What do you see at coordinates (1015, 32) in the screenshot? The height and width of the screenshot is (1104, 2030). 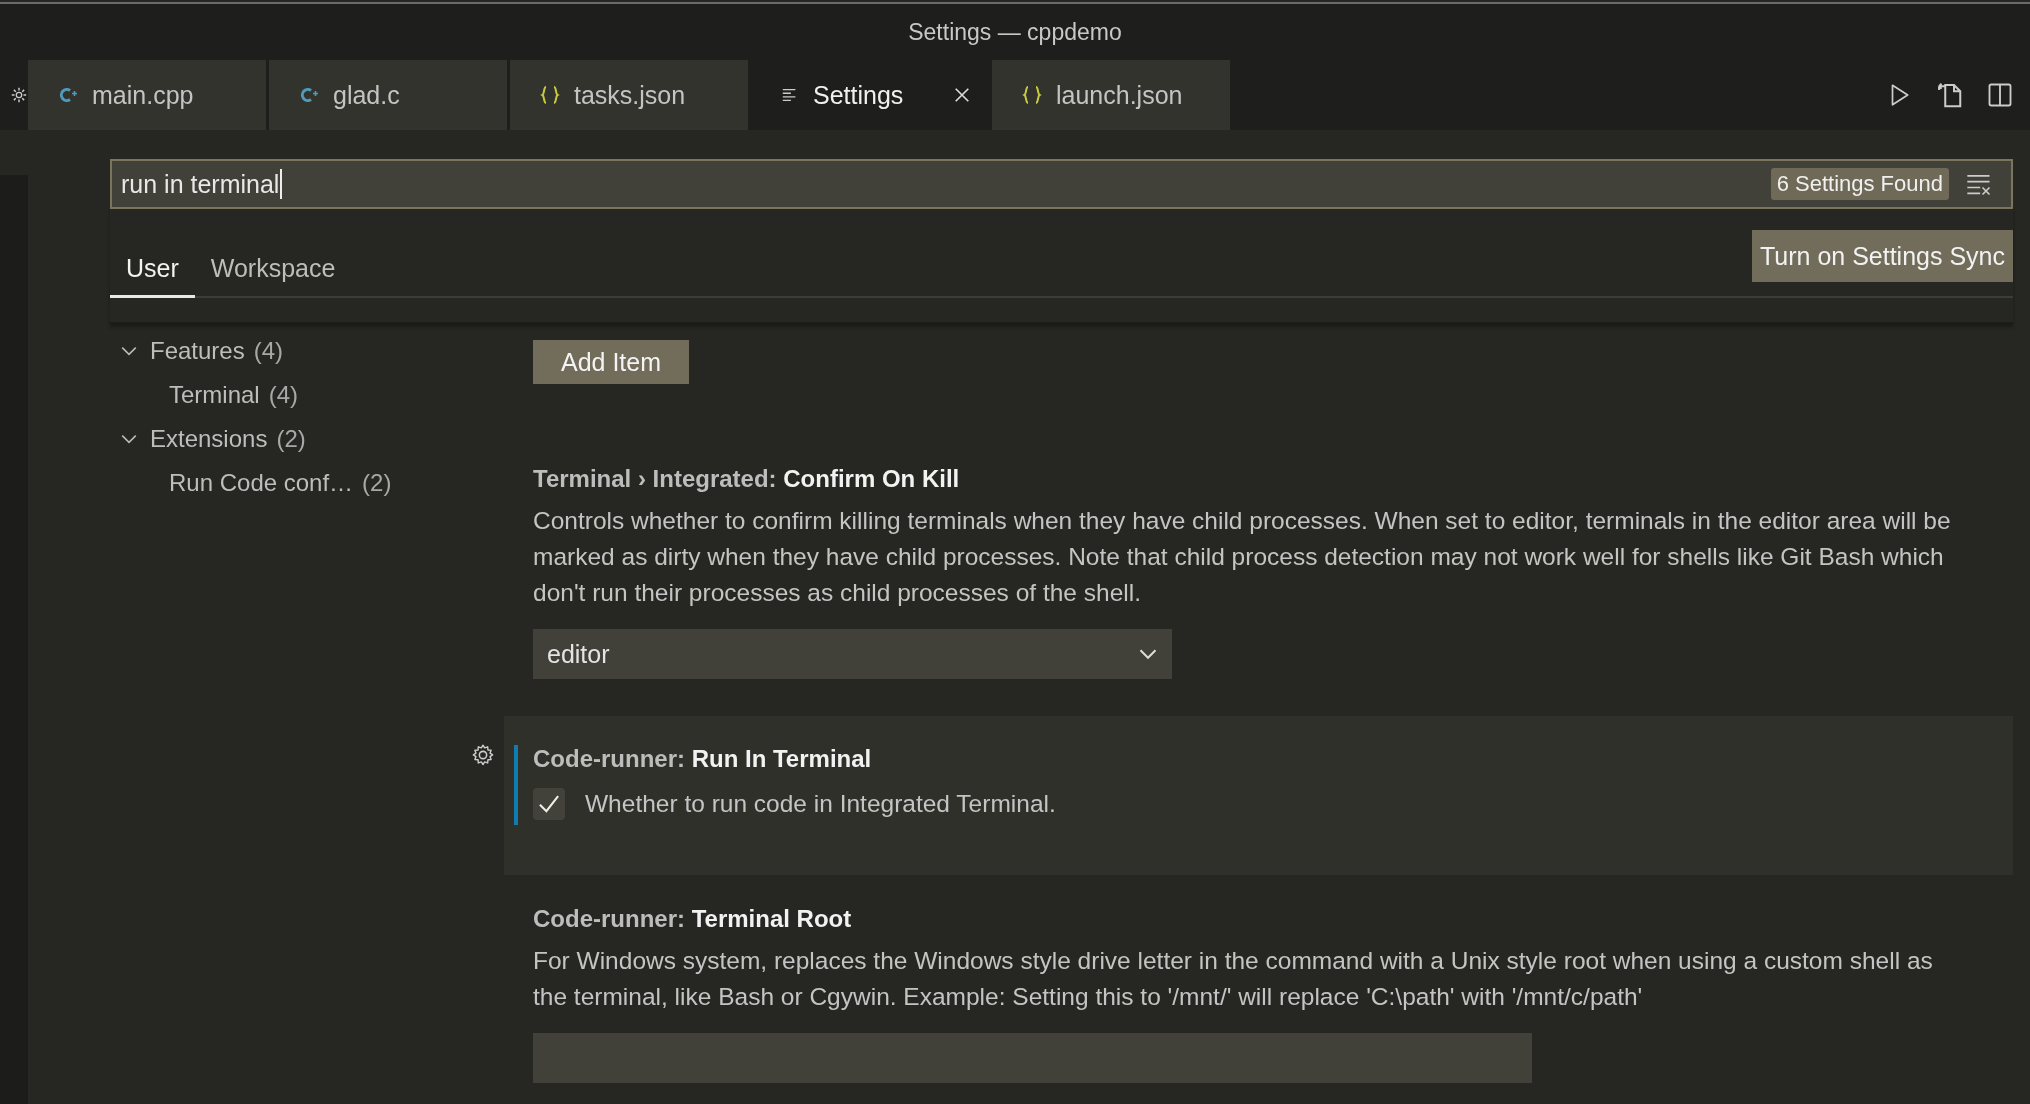 I see `window-title: Settings — cppdemo` at bounding box center [1015, 32].